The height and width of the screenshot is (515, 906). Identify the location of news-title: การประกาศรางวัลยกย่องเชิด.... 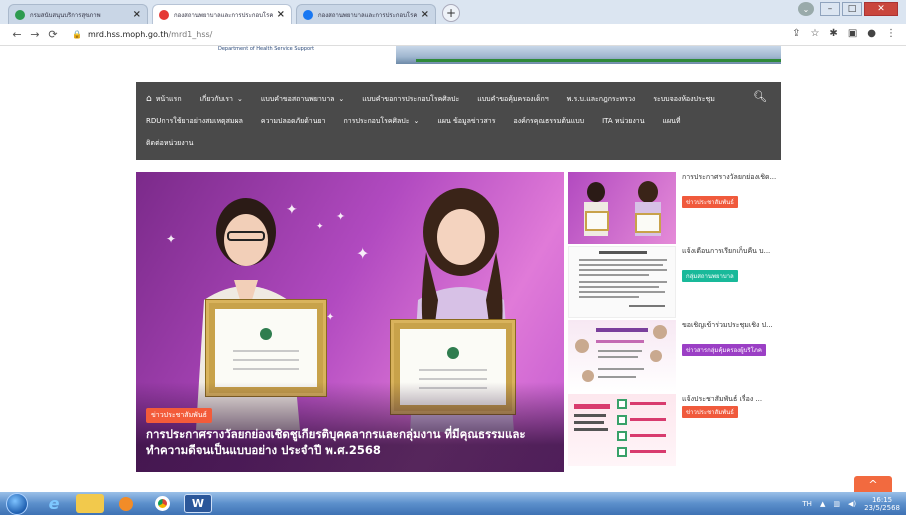
(730, 177).